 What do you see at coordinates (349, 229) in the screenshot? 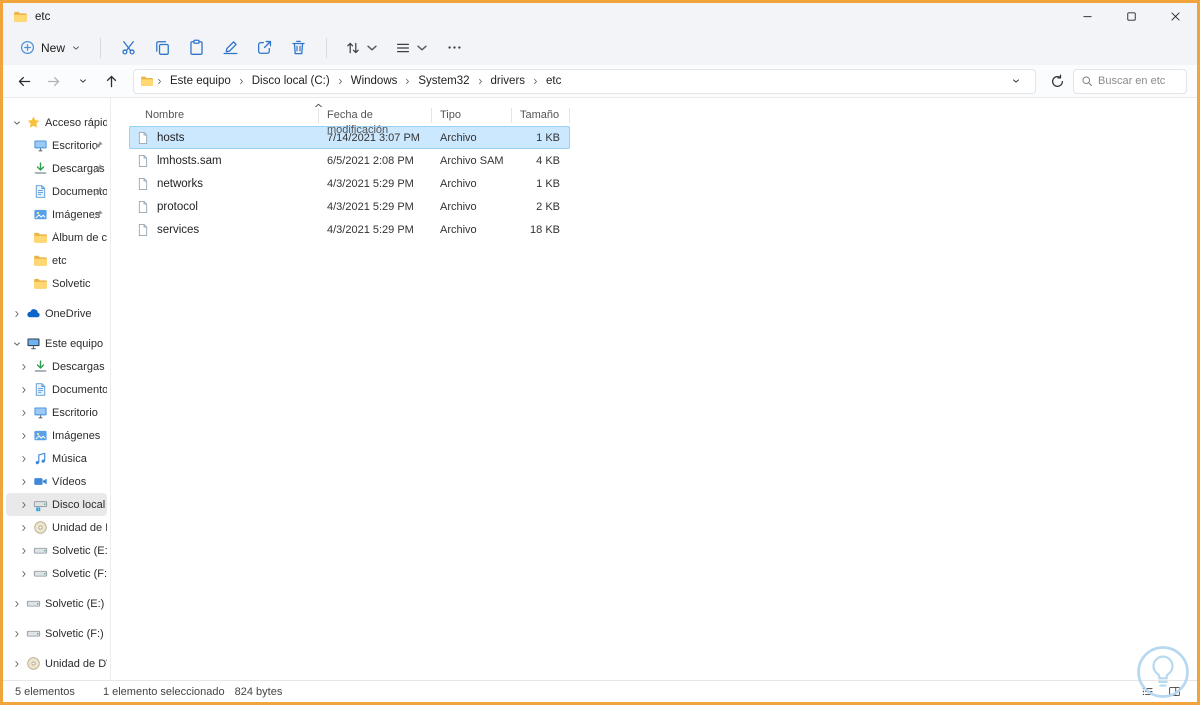
I see `file-row-services: services 4/3/2021 5:29 PM Archivo 18 KB` at bounding box center [349, 229].